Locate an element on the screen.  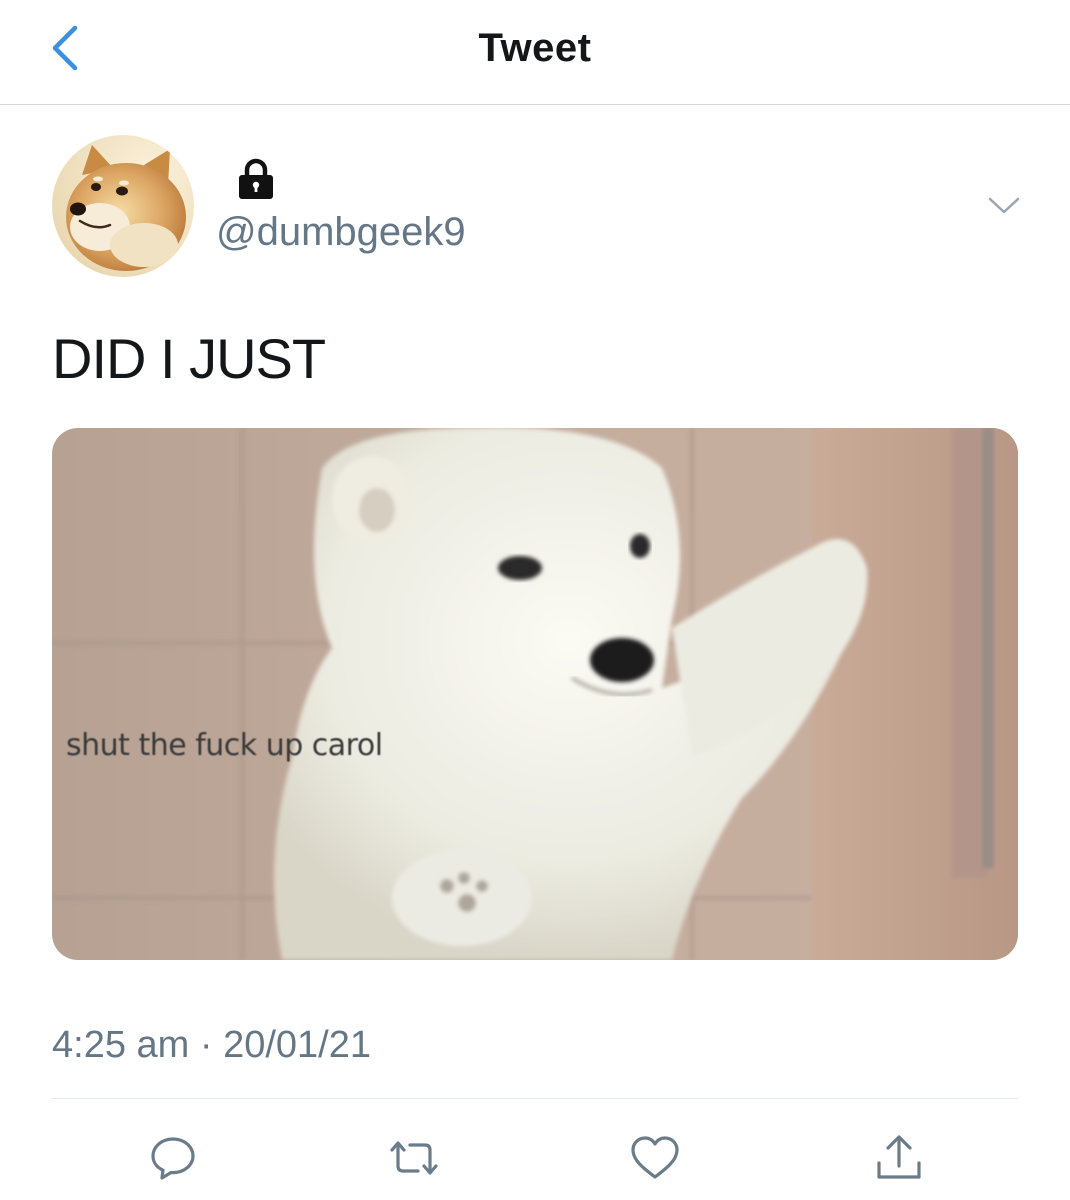
retweet-button is located at coordinates (414, 1158).